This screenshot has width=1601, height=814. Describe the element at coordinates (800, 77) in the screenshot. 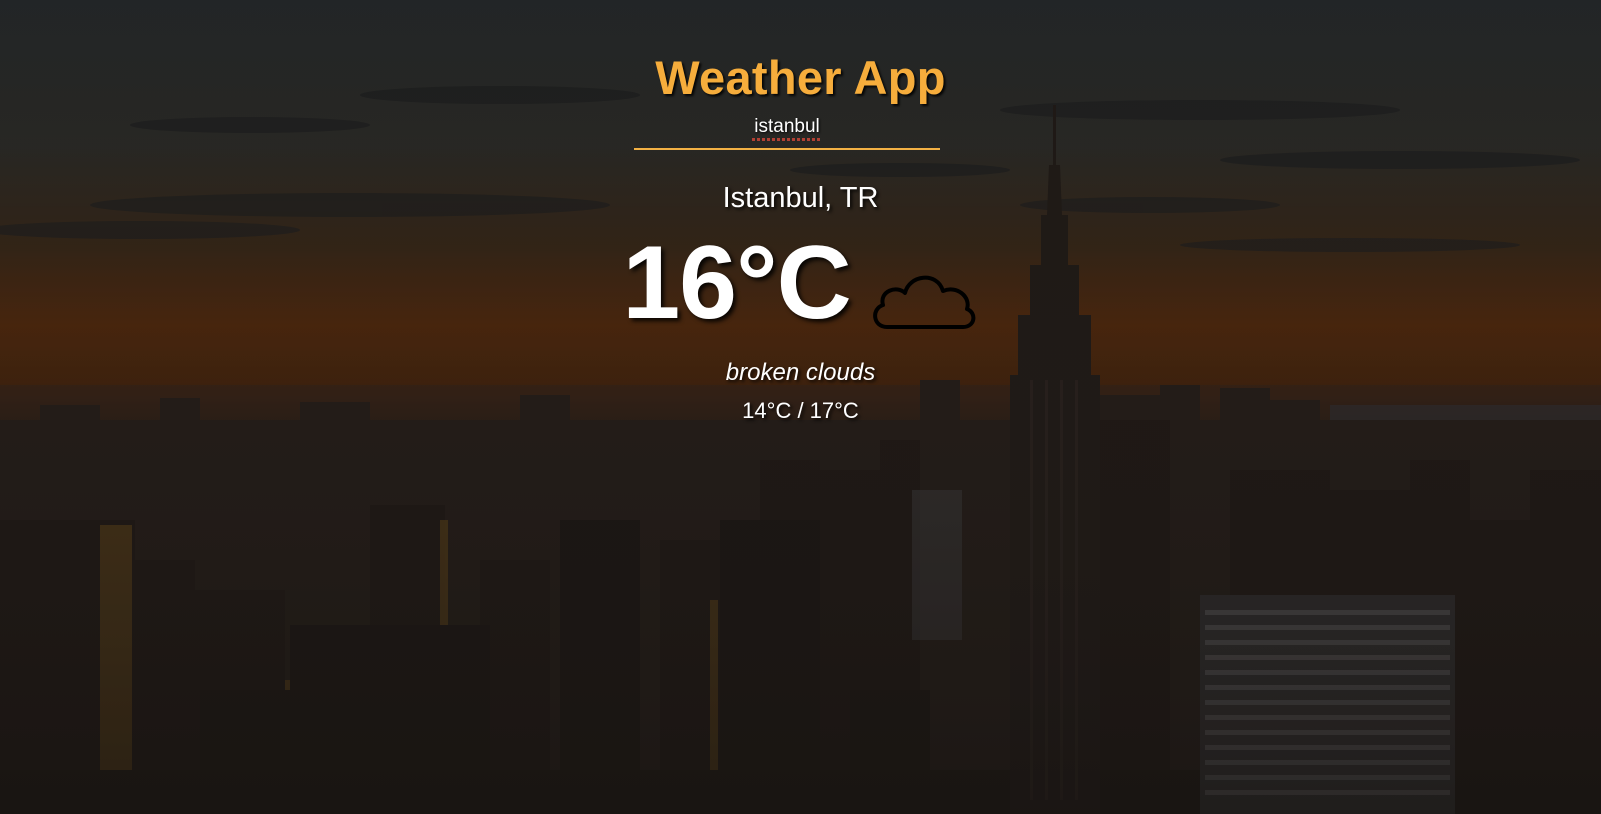

I see `app-title: Weather App` at that location.